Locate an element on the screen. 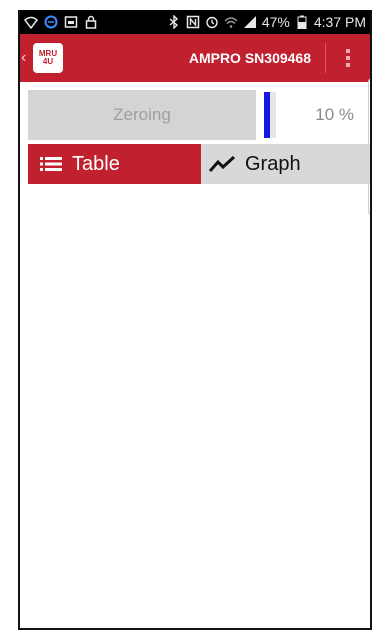 This screenshot has width=379, height=635. zeroing-button: Zeroing is located at coordinates (142, 115).